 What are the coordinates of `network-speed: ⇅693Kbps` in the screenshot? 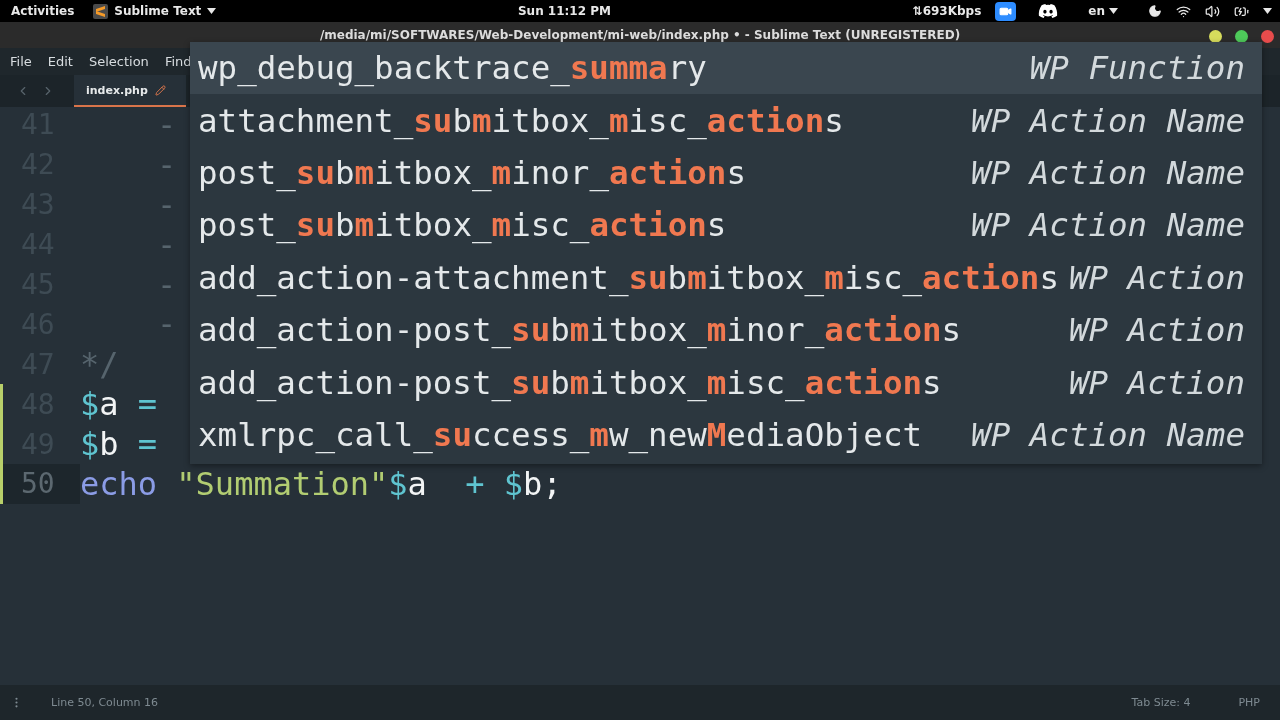 It's located at (947, 11).